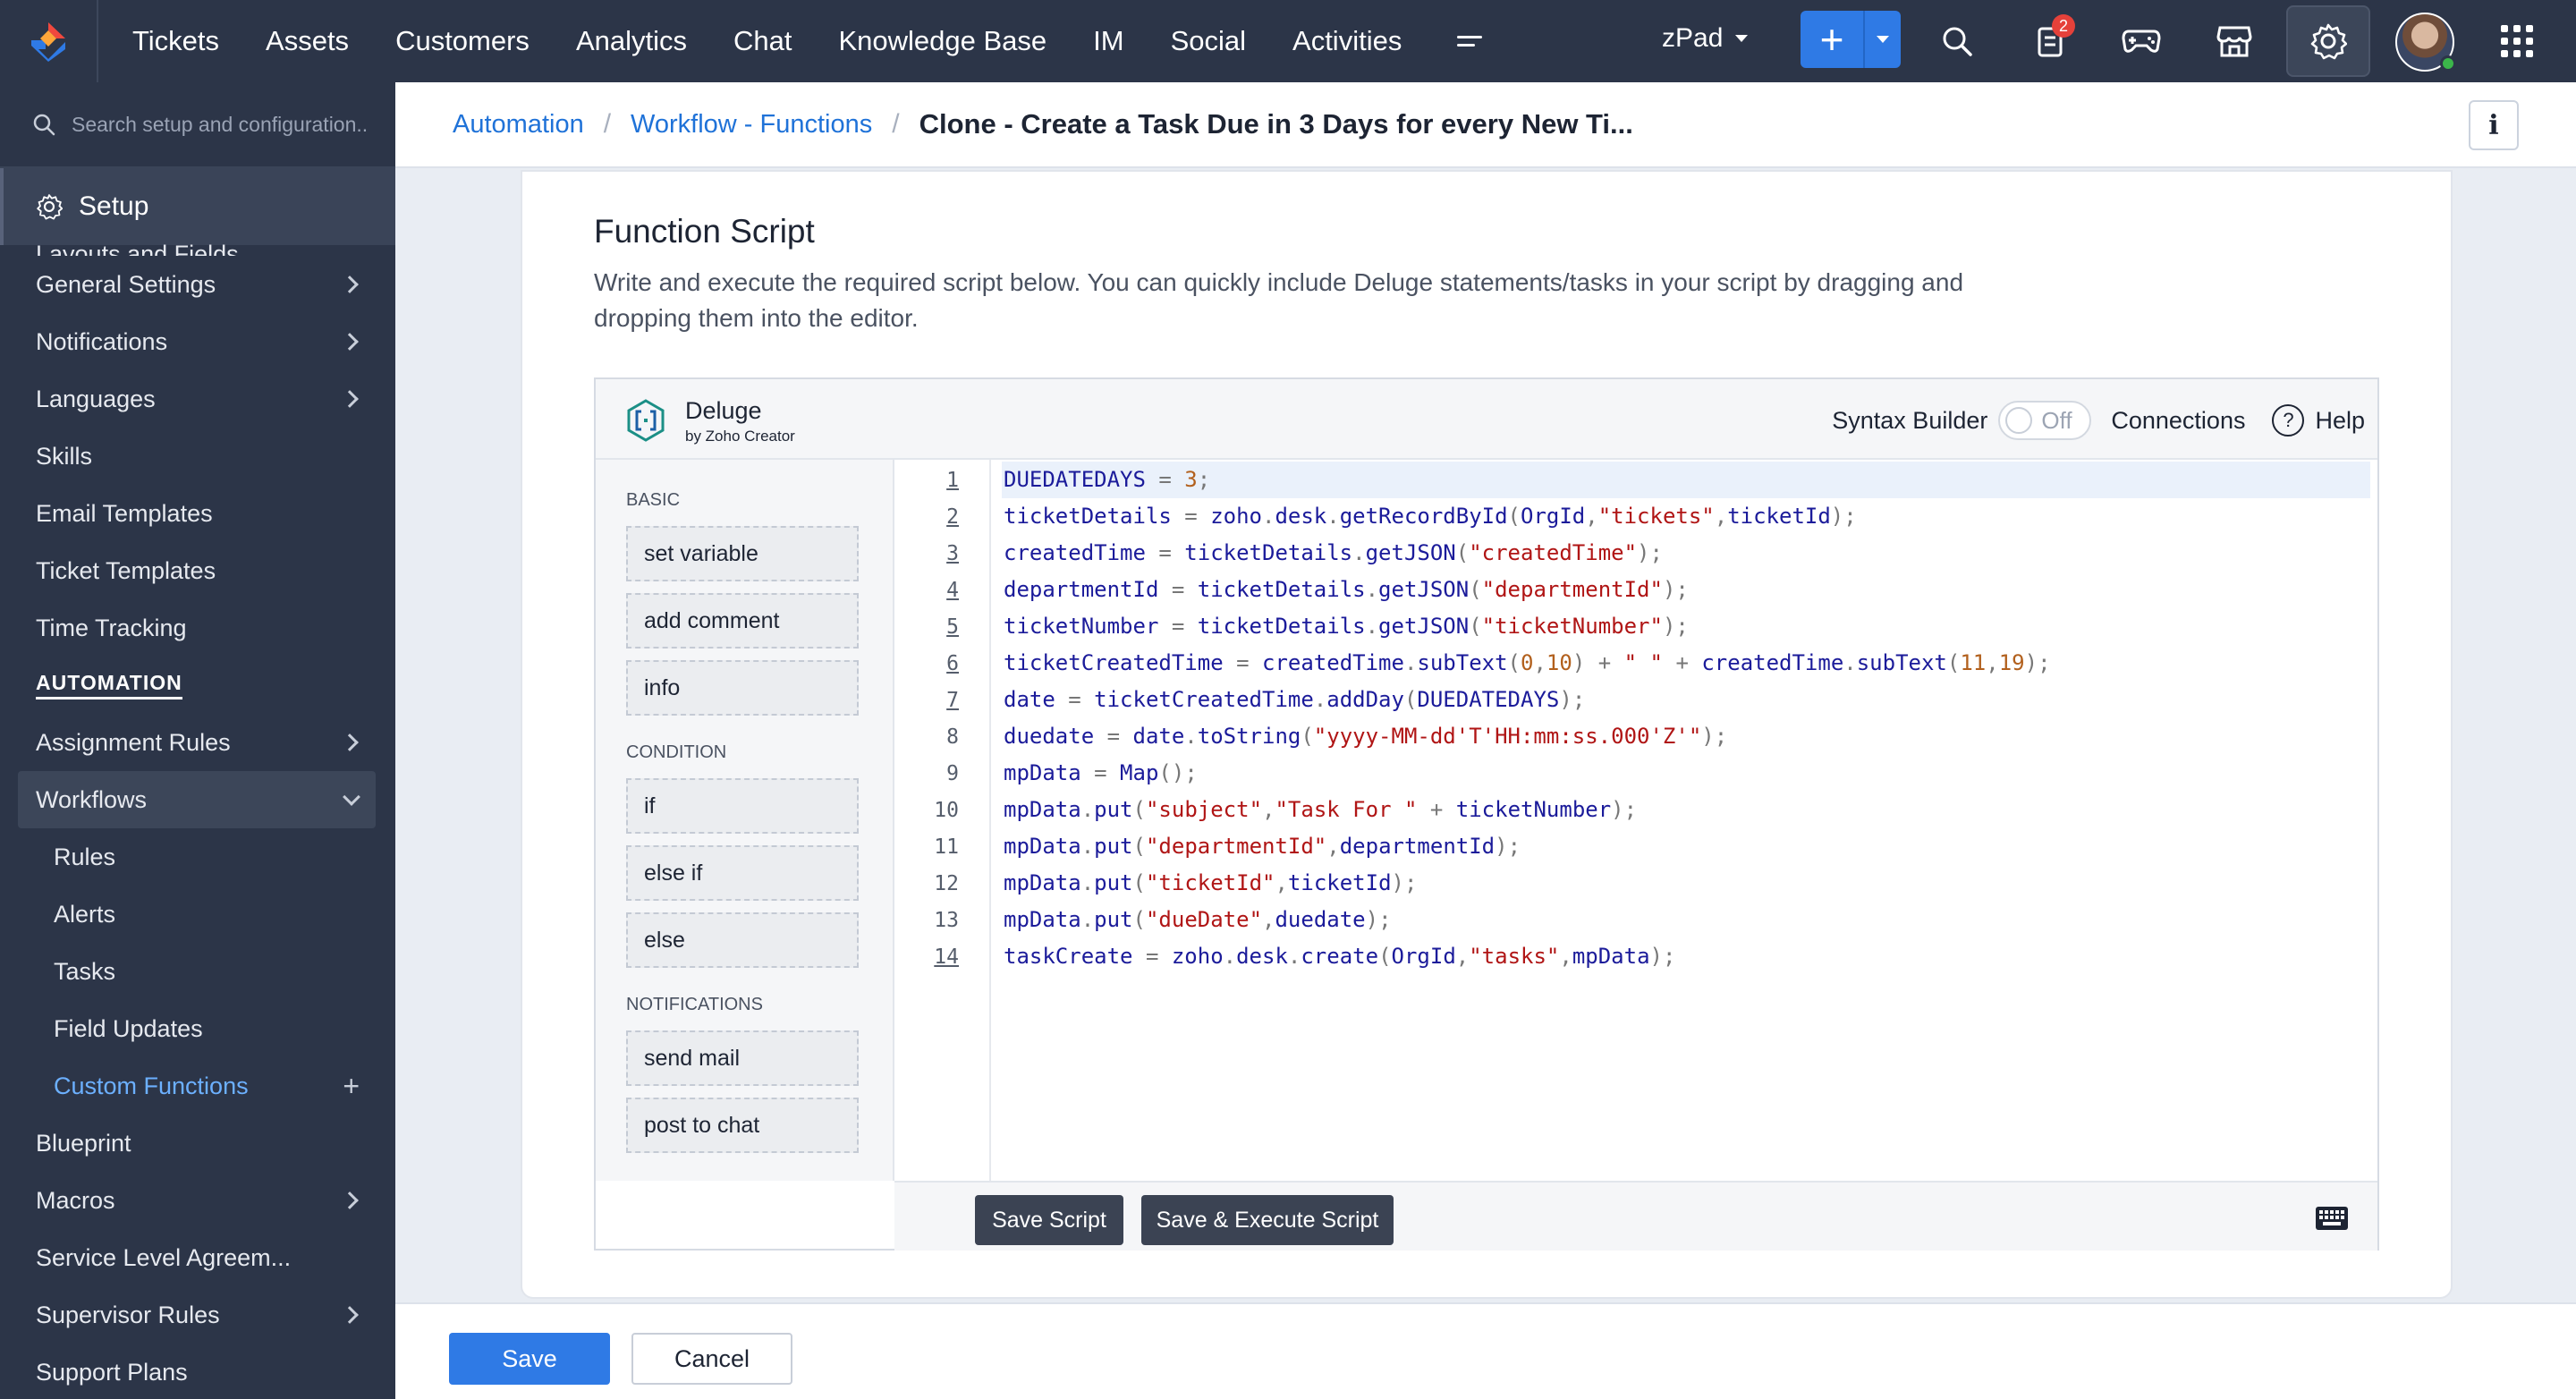 The image size is (2576, 1399). I want to click on sidebar-item-supervisor-rules: Supervisor Rules, so click(197, 1315).